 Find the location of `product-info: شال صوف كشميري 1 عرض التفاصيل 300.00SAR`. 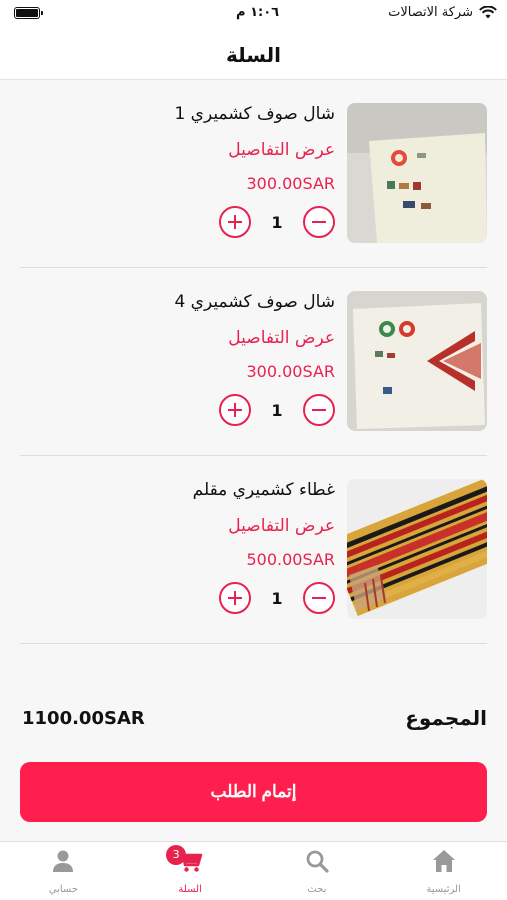

product-info: شال صوف كشميري 1 عرض التفاصيل 300.00SAR is located at coordinates (254, 151).